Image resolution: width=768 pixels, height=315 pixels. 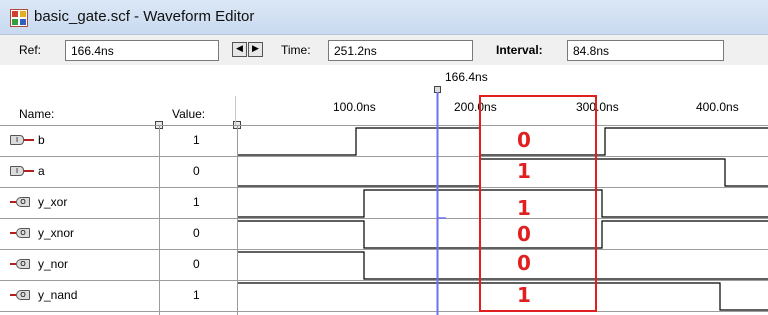 I want to click on waveform-b, so click(x=503, y=141).